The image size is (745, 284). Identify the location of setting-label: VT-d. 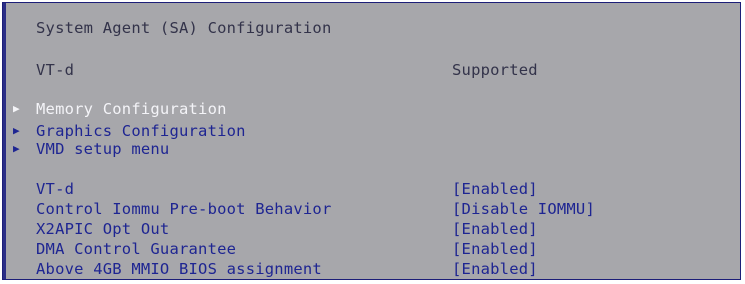
(55, 189).